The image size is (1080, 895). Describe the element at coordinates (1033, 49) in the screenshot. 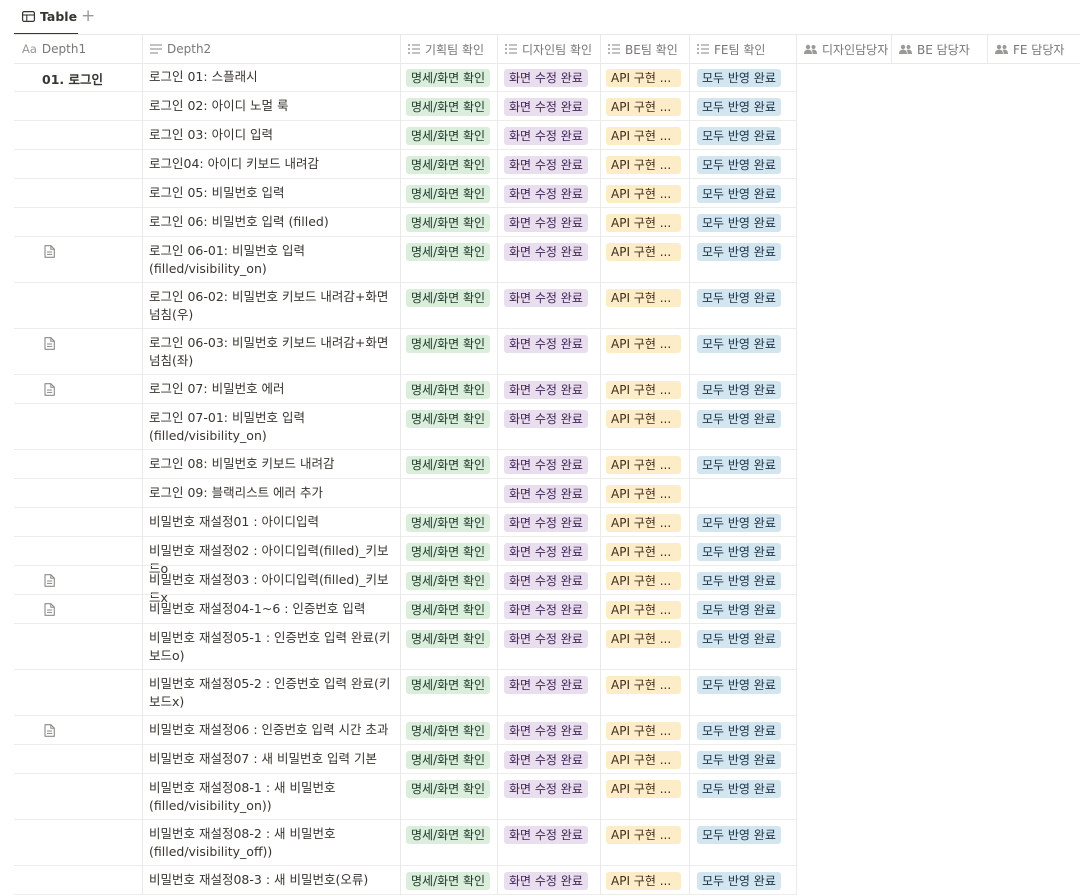

I see `column-header: FE 담당자` at that location.